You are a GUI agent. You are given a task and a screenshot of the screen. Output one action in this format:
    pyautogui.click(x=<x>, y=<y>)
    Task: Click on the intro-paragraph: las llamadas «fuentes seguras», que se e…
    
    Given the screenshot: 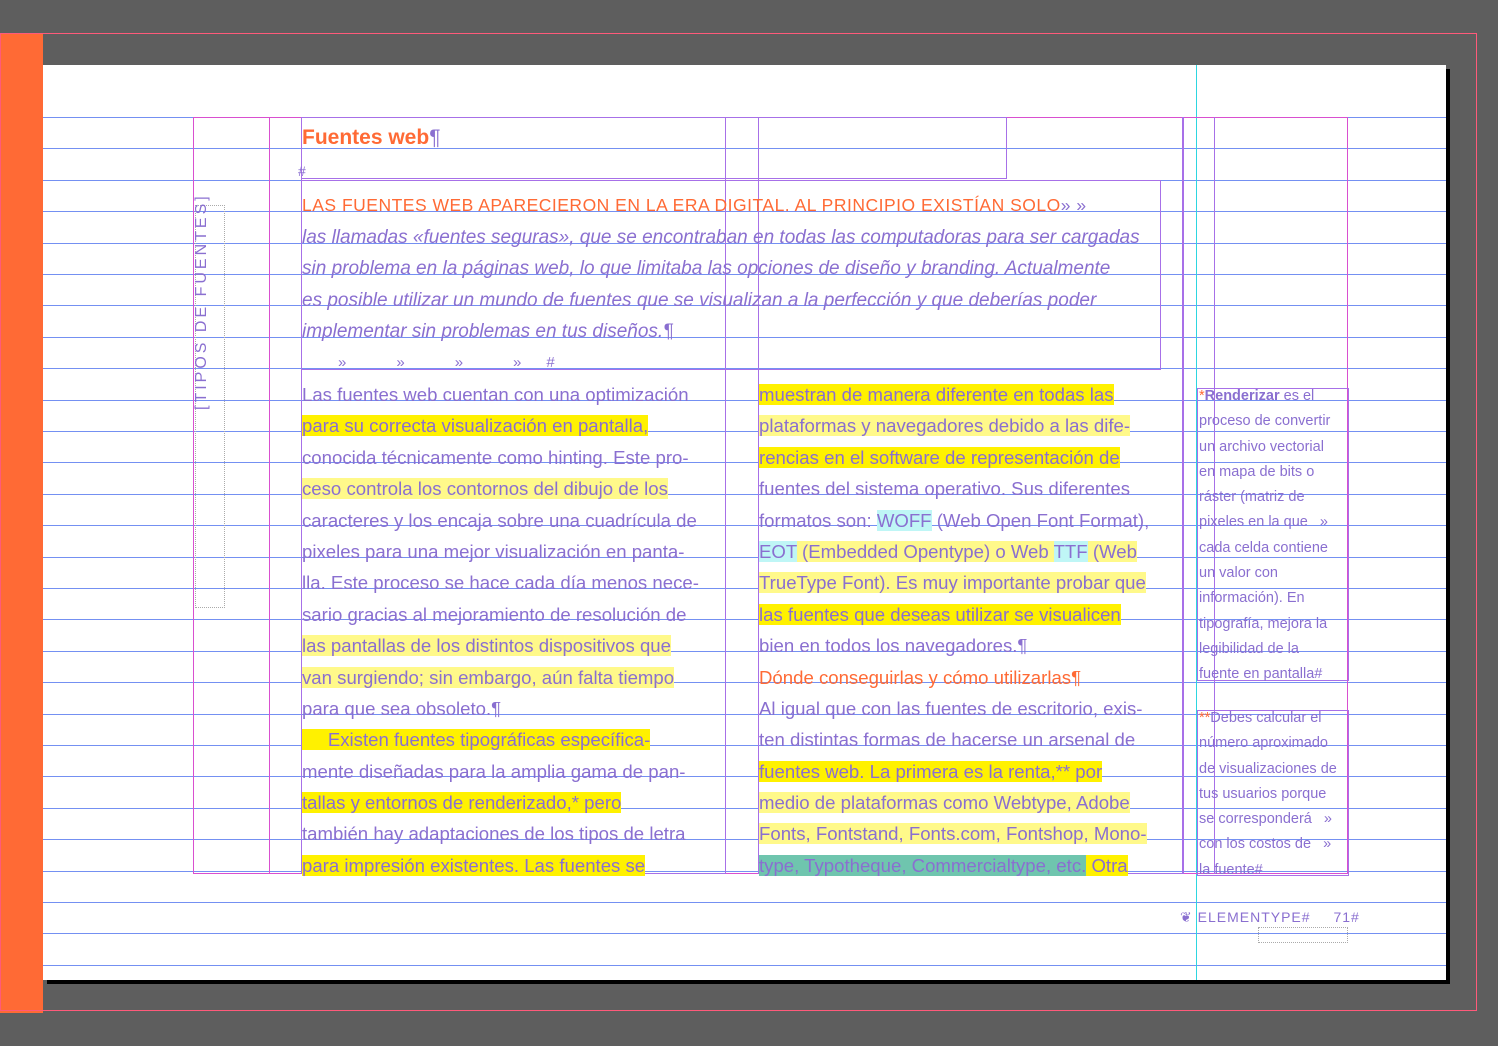 What is the action you would take?
    pyautogui.click(x=732, y=285)
    